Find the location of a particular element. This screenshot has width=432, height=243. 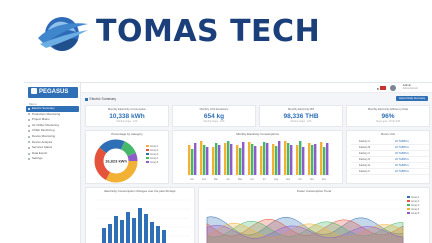

x-tick-label: Aug is located at coordinates (276, 179).